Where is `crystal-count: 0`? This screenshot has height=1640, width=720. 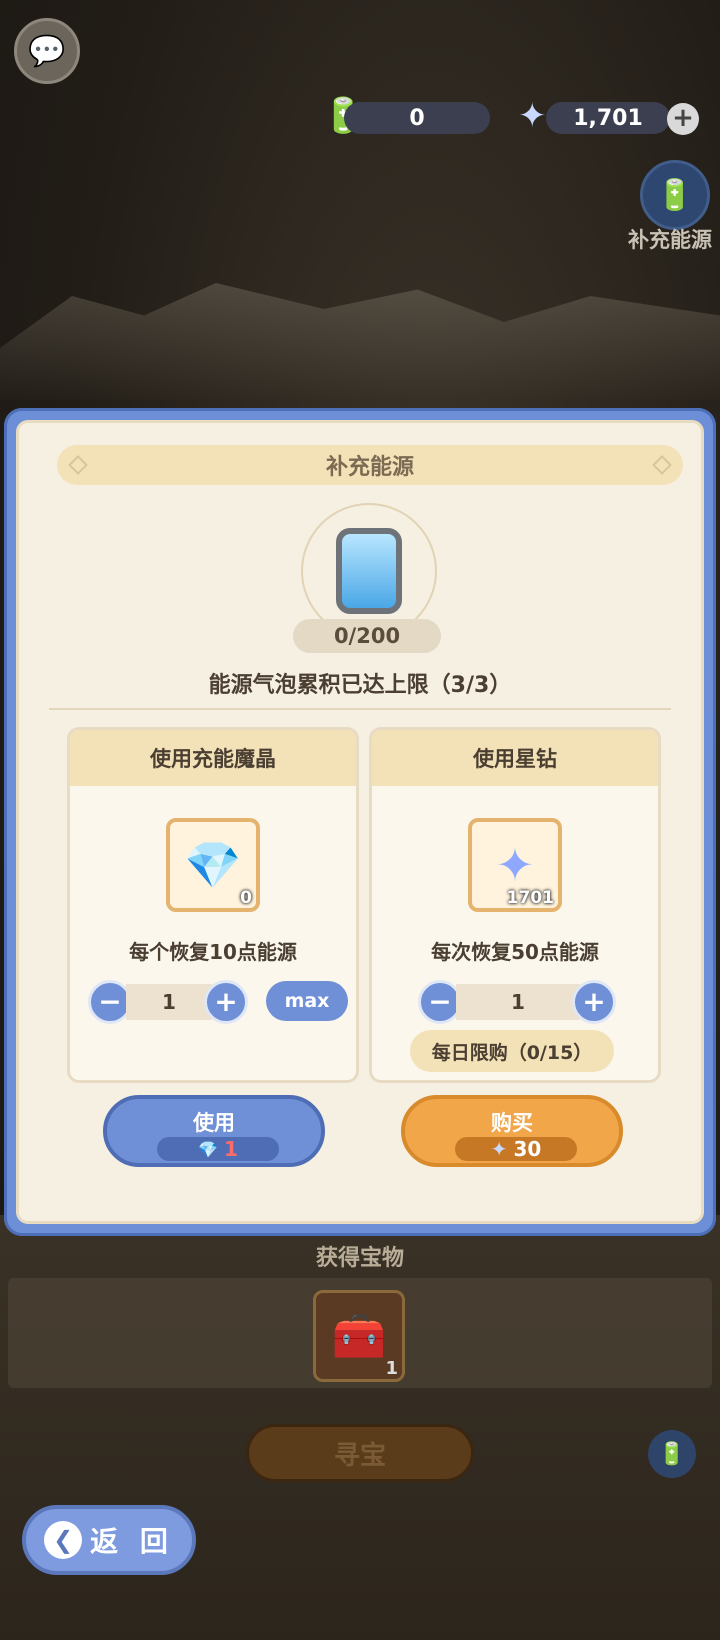
crystal-count: 0 is located at coordinates (246, 898).